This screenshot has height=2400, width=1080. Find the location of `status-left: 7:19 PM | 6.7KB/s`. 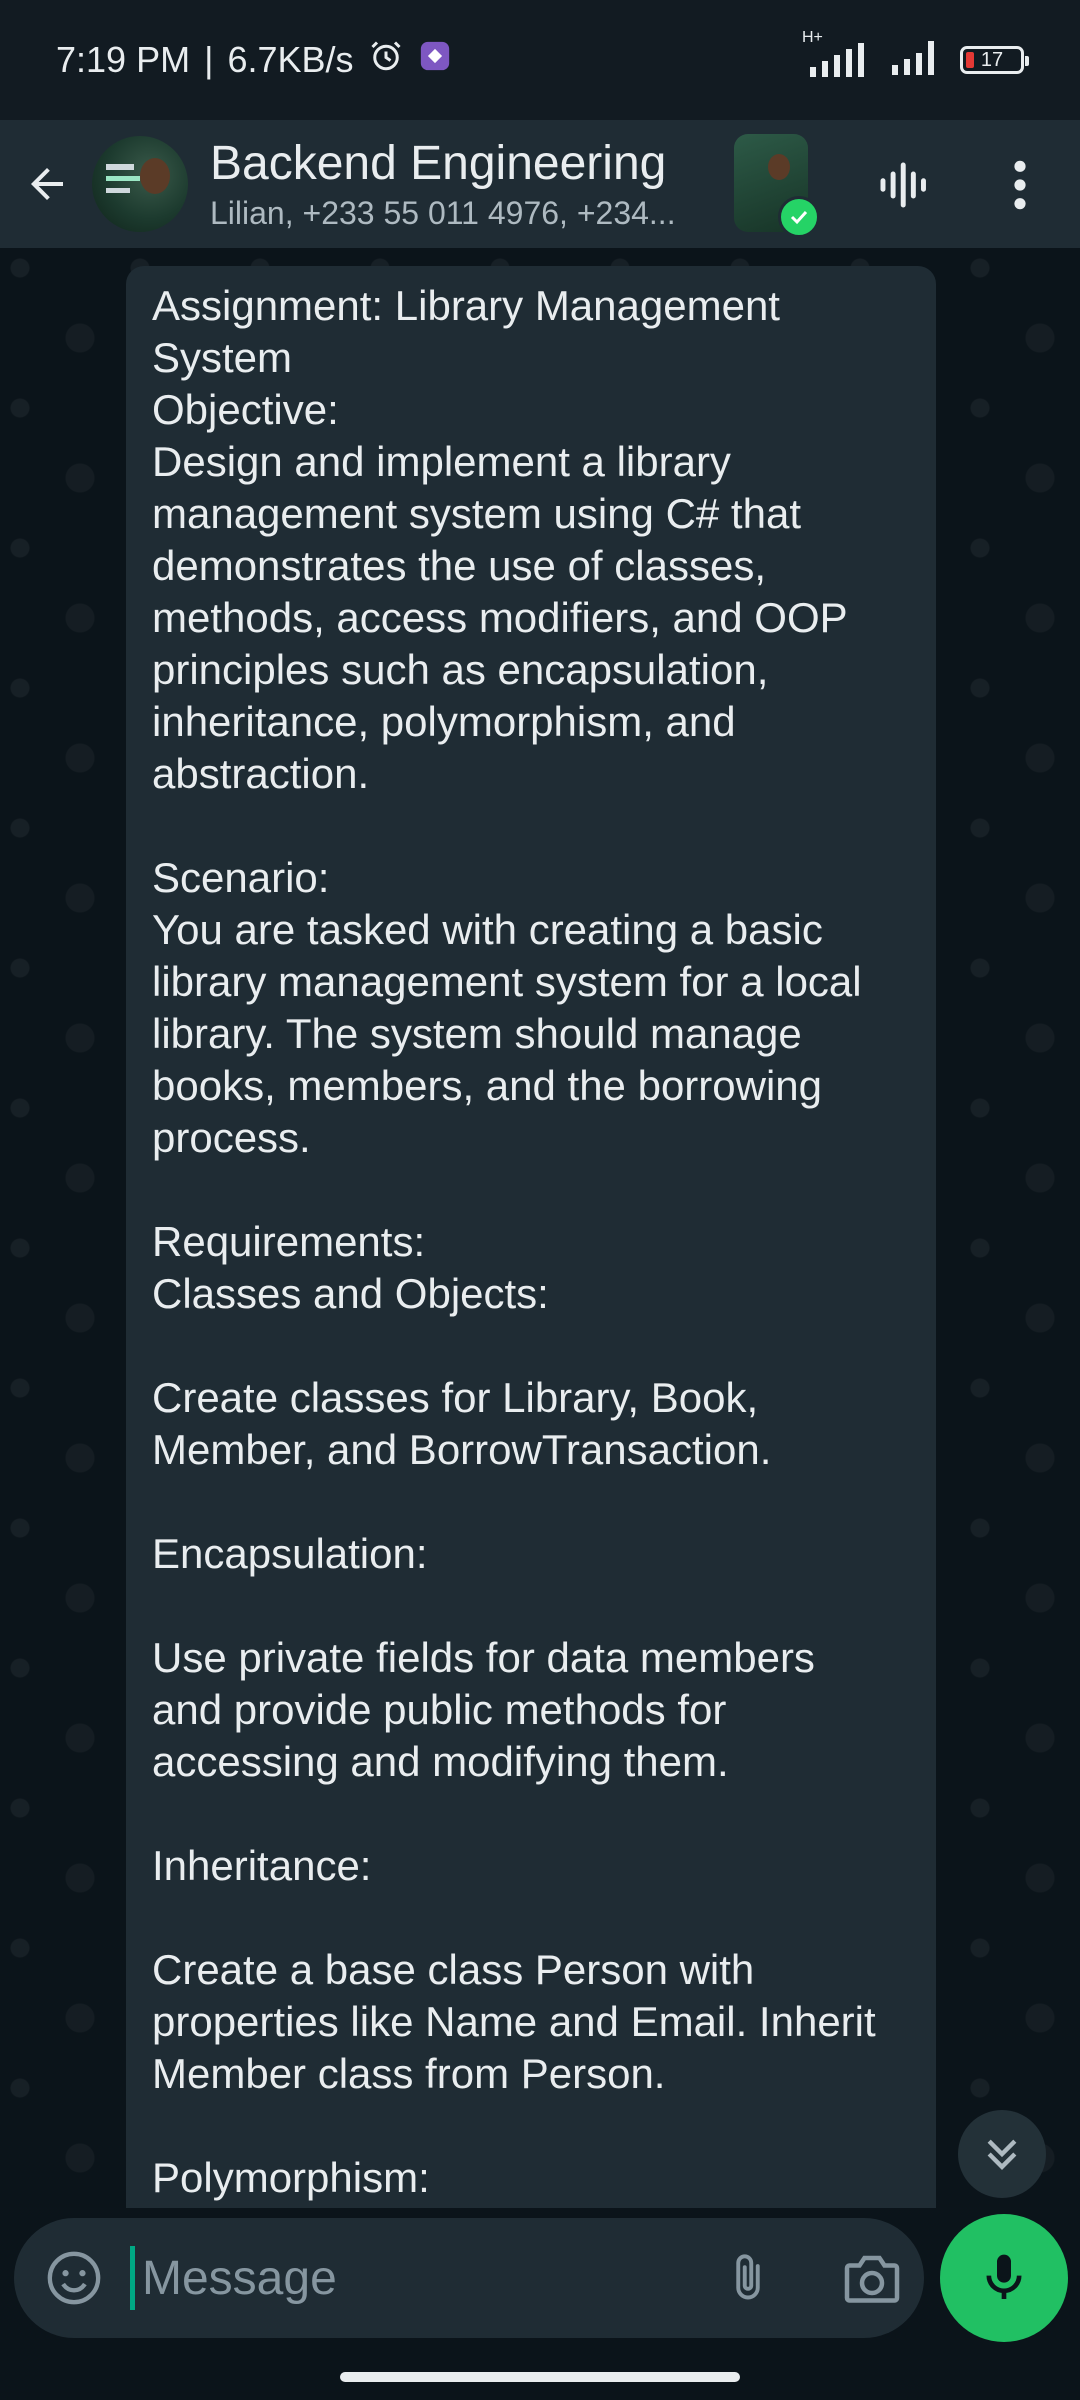

status-left: 7:19 PM | 6.7KB/s is located at coordinates (254, 60).